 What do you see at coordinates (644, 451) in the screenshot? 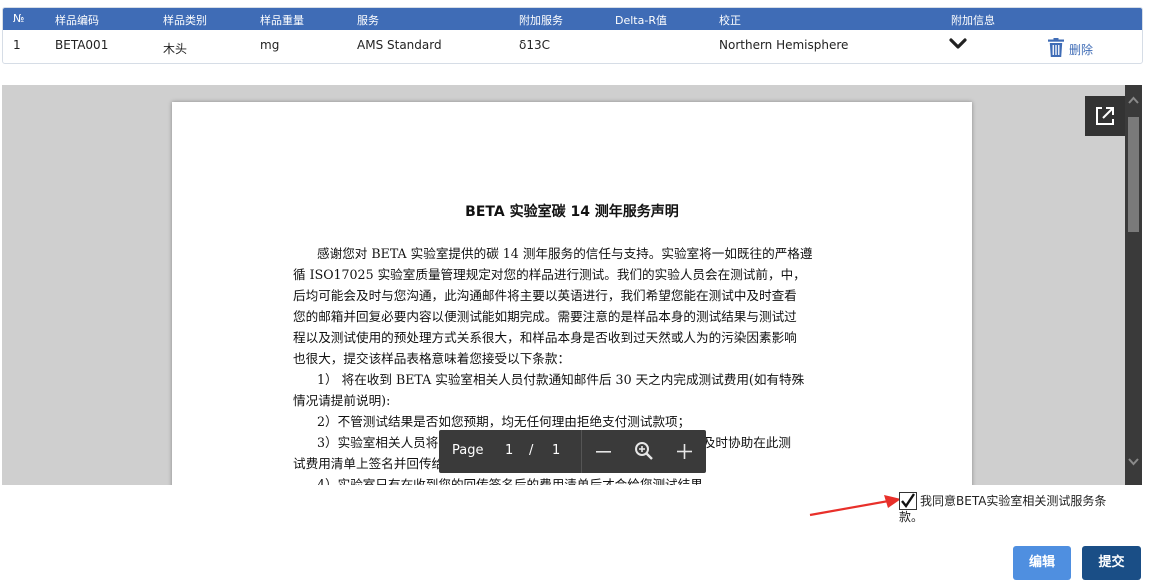
I see `zoom-icon` at bounding box center [644, 451].